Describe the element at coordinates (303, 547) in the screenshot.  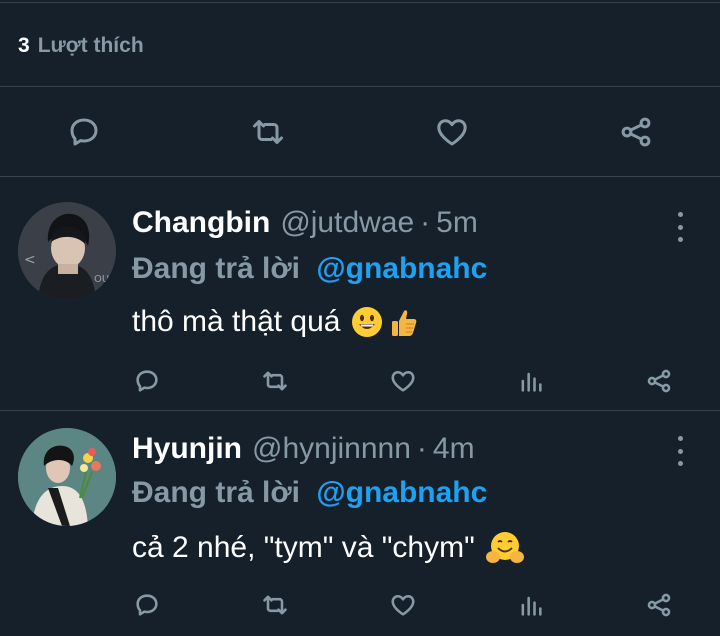
I see `tweet-text-content: cả 2 nhé, "tym" và "chym"` at that location.